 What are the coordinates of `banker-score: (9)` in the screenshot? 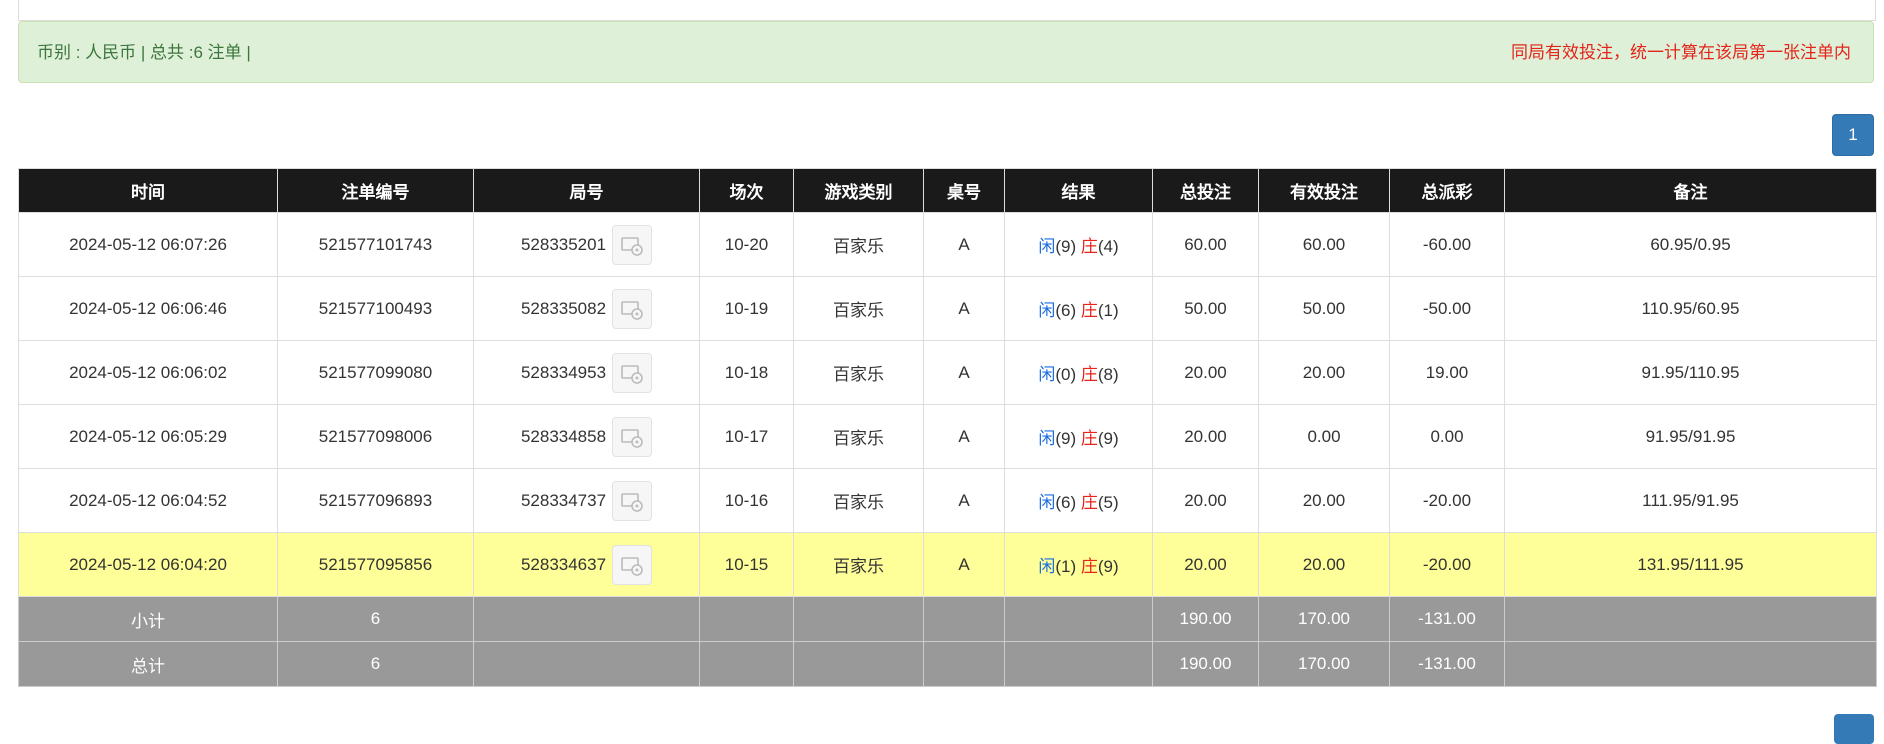 It's located at (1108, 566).